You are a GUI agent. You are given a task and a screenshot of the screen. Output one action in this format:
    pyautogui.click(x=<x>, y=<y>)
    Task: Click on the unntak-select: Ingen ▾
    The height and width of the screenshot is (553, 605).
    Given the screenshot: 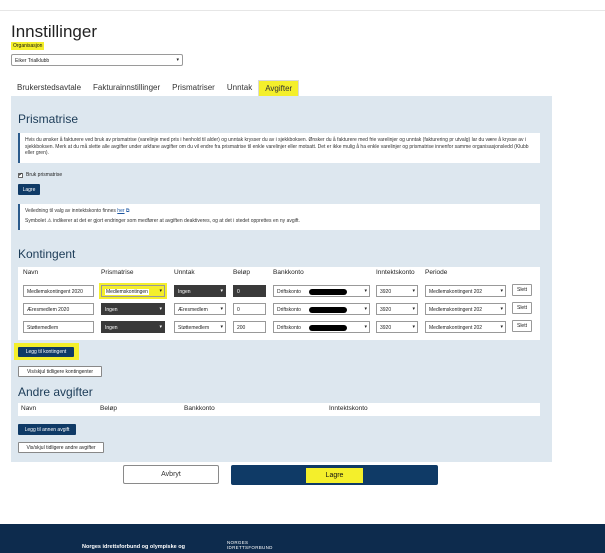 What is the action you would take?
    pyautogui.click(x=200, y=291)
    